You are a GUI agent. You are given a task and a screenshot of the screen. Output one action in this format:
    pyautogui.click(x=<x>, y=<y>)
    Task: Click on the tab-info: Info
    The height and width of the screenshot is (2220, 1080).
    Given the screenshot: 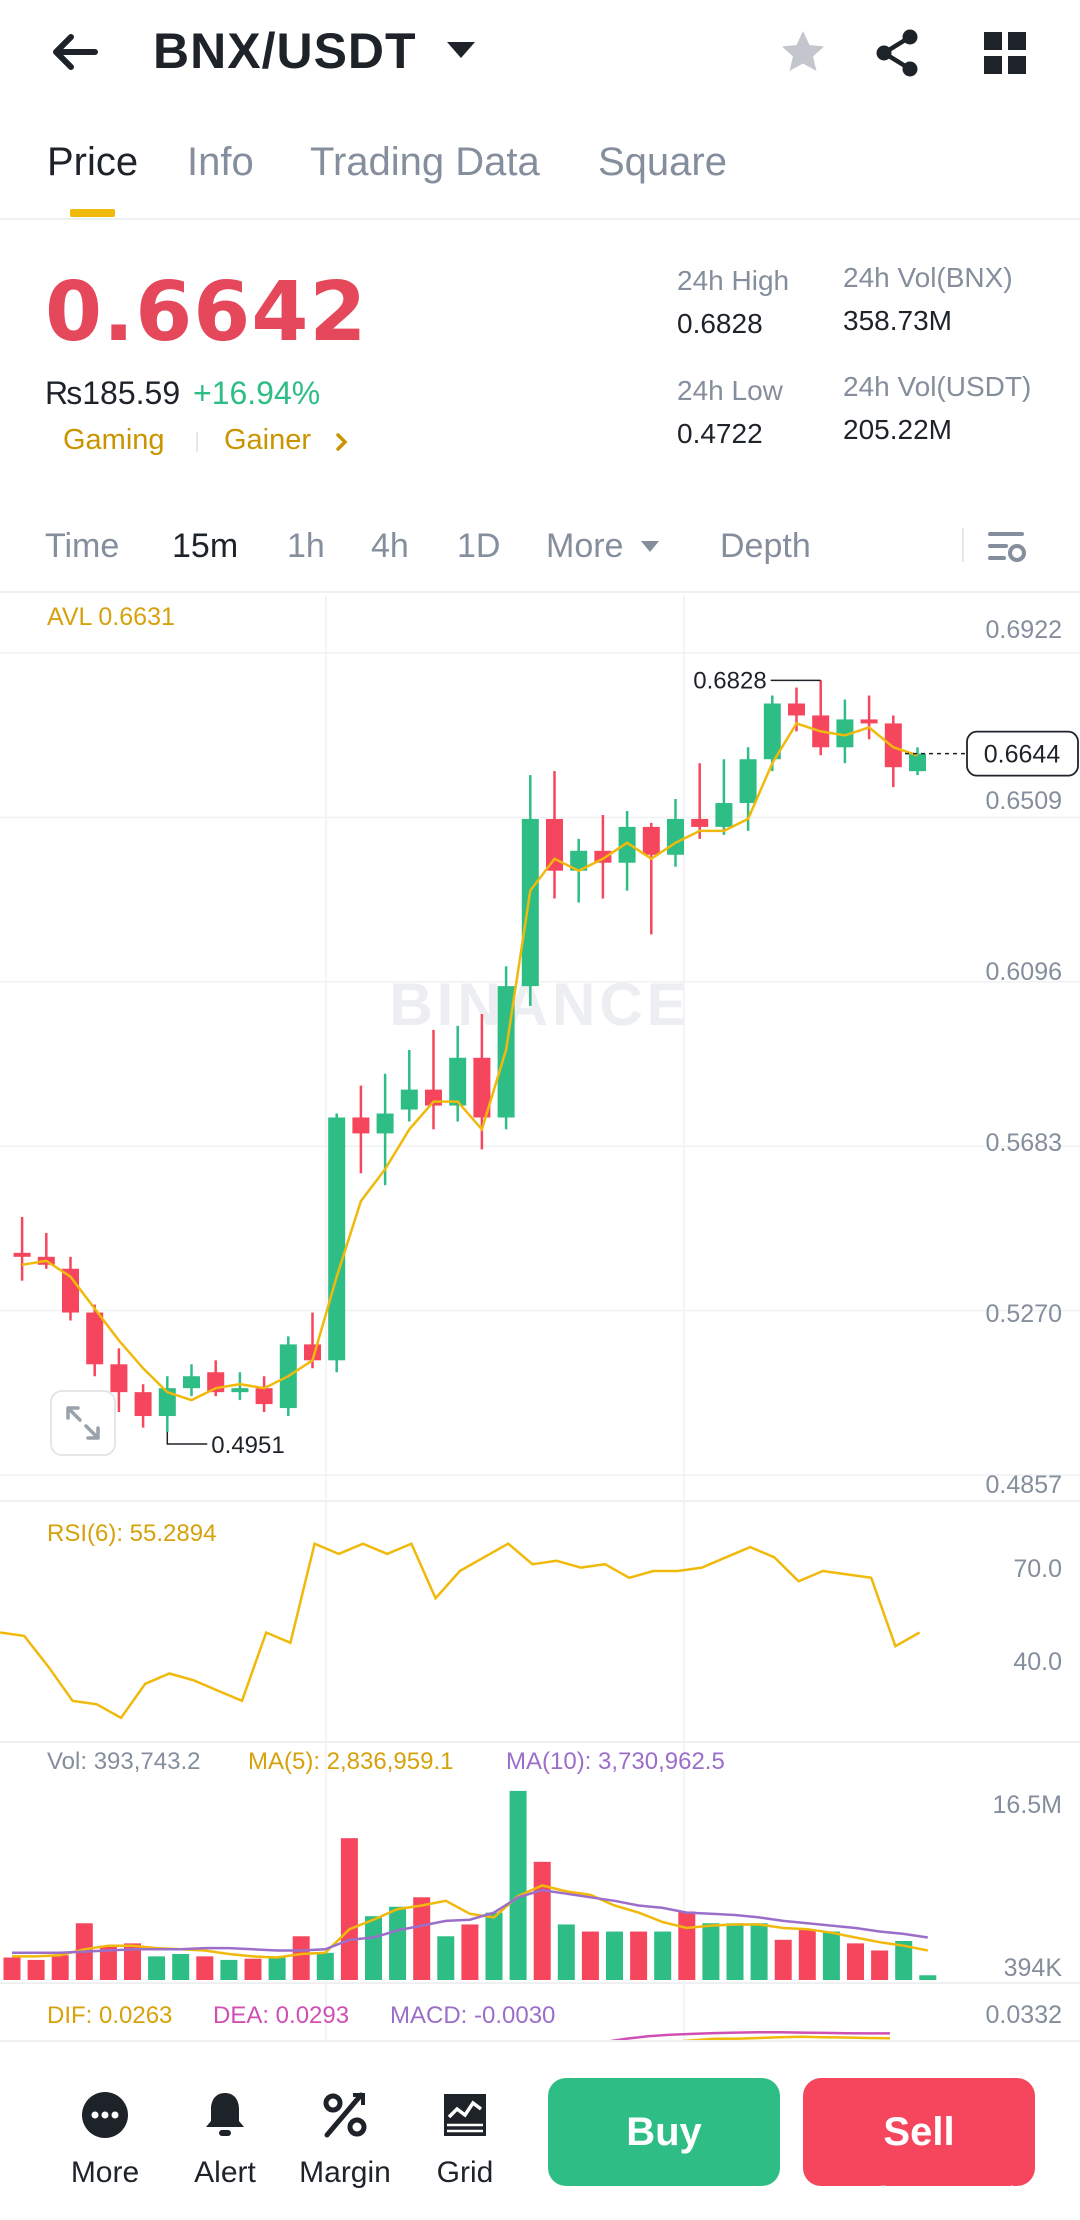 What is the action you would take?
    pyautogui.click(x=220, y=162)
    